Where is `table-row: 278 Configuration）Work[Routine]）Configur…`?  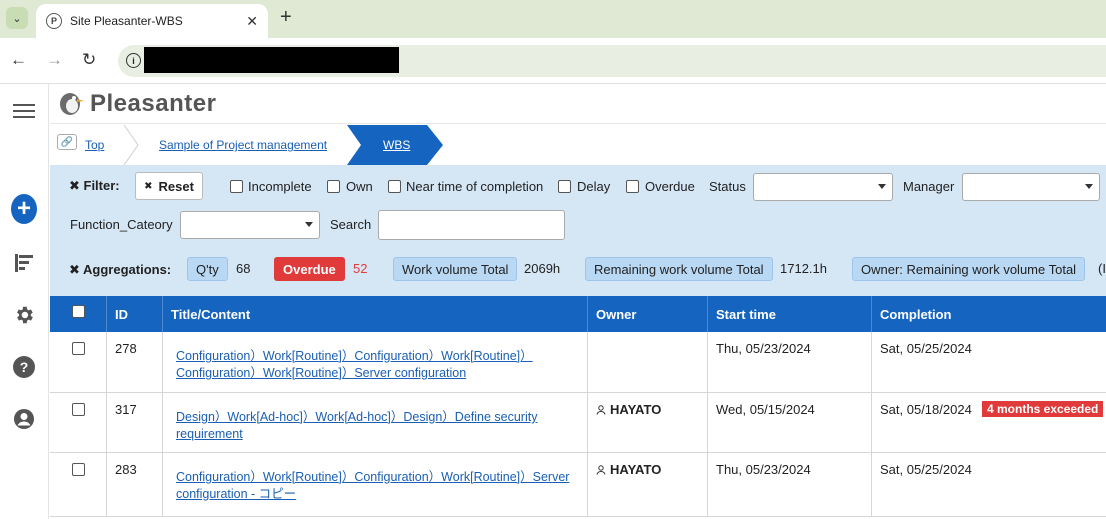
table-row: 278 Configuration）Work[Routine]）Configur… is located at coordinates (578, 362).